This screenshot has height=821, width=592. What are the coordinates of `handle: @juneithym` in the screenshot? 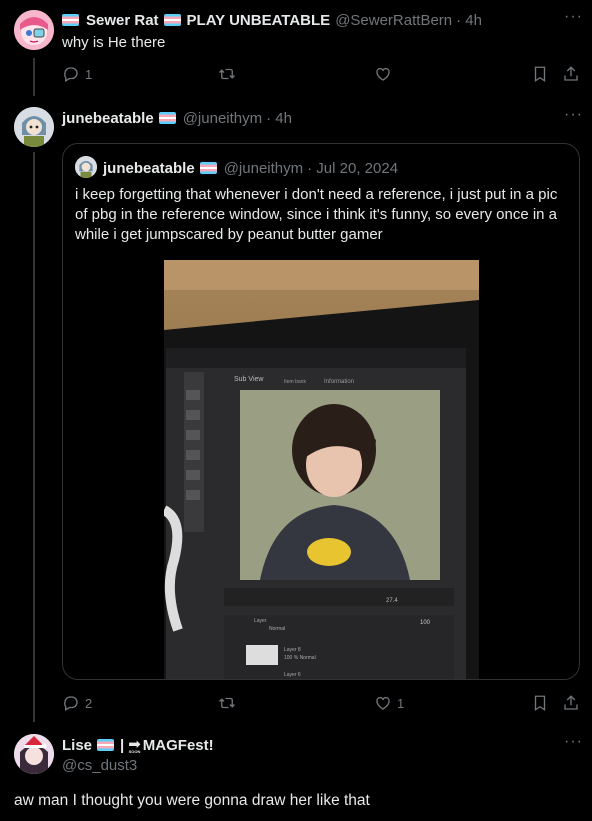 It's located at (222, 118).